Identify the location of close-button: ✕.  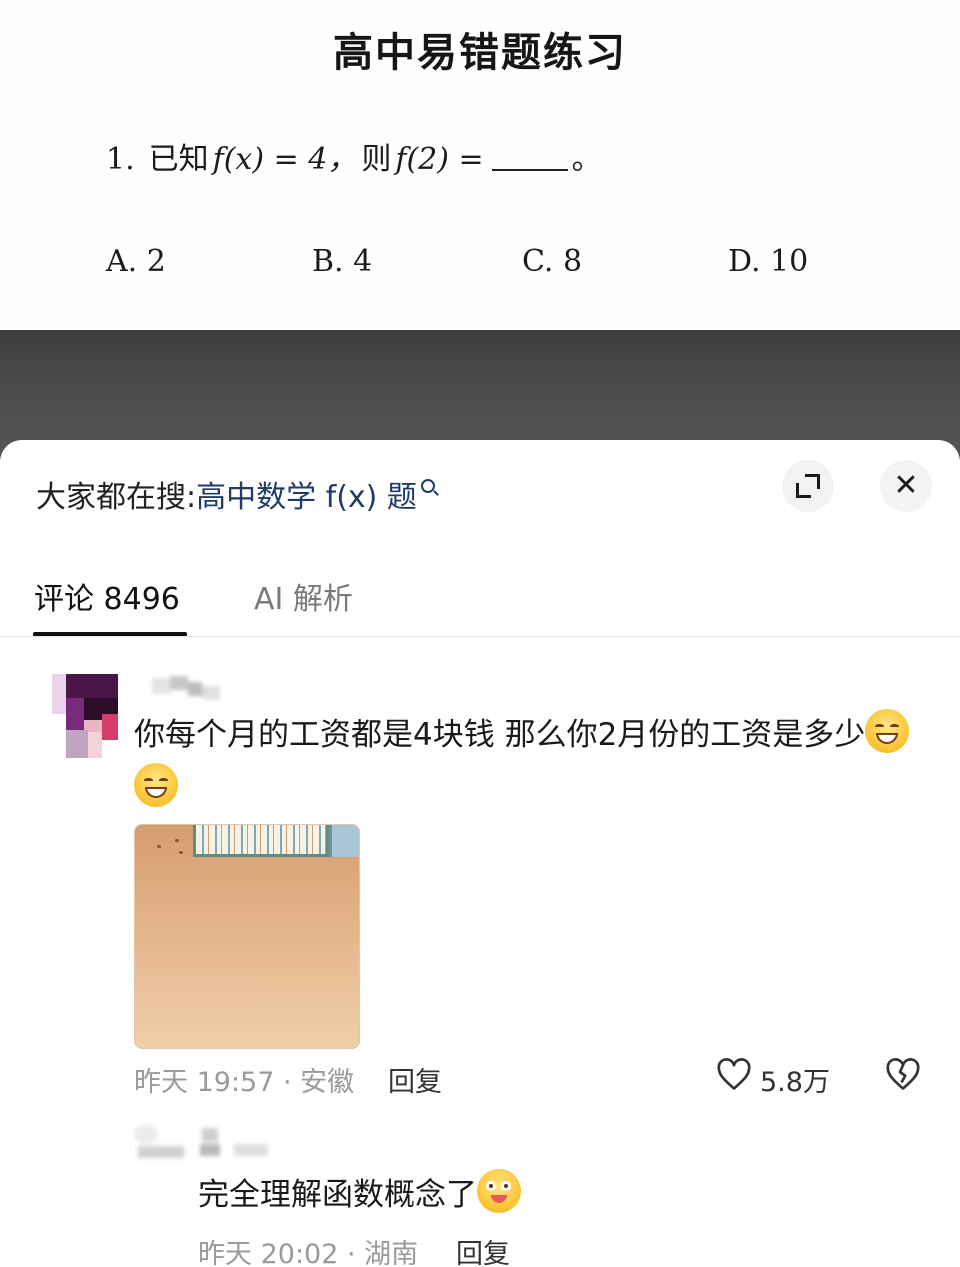
(906, 486).